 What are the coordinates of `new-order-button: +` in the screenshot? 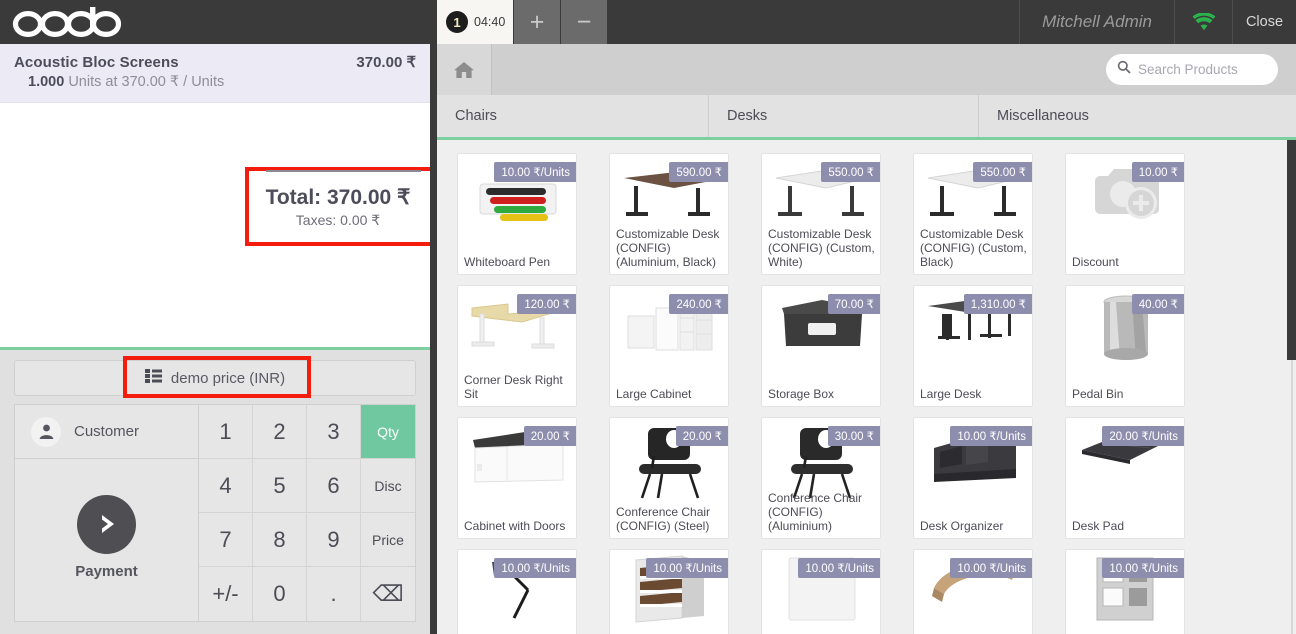 It's located at (537, 22).